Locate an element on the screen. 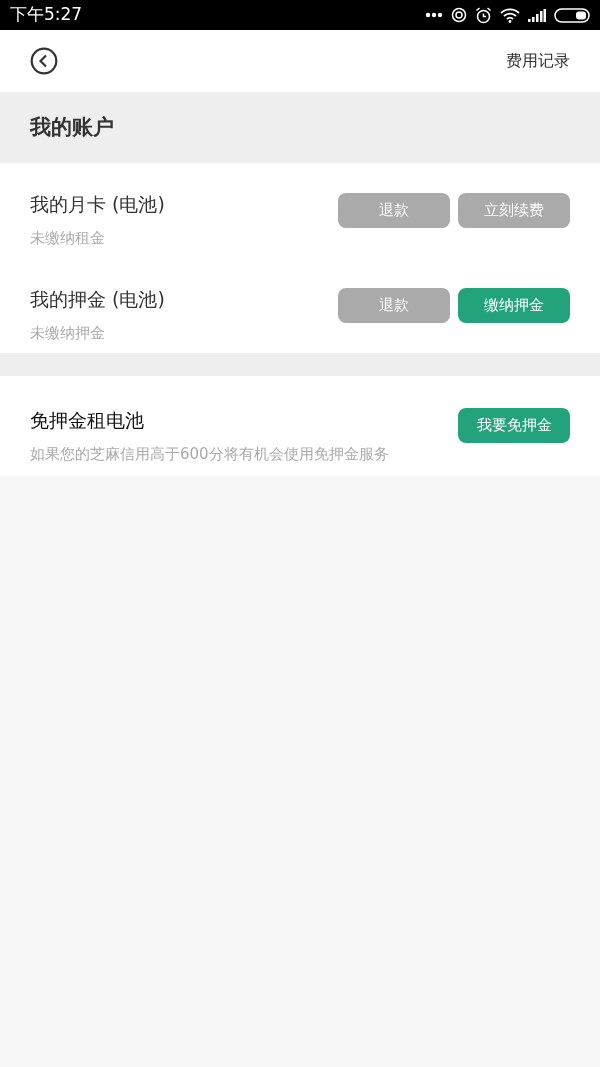 Image resolution: width=600 pixels, height=1067 pixels. primary-button: 缴纳押金 is located at coordinates (514, 305).